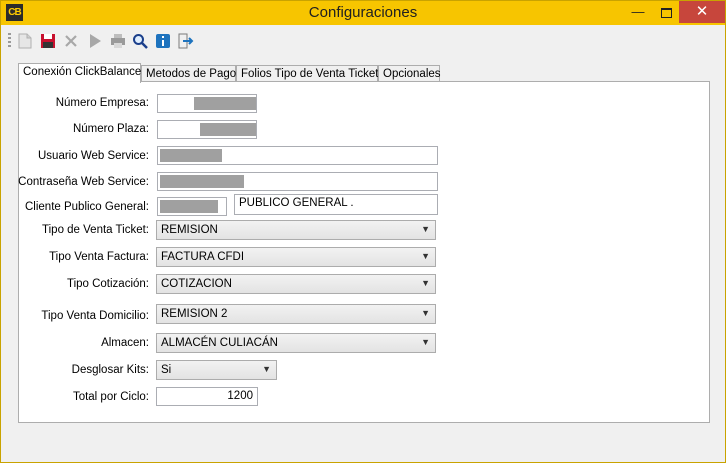 This screenshot has height=463, width=726. I want to click on tipo-venta-factura-label: Tipo Venta Factura:, so click(99, 257).